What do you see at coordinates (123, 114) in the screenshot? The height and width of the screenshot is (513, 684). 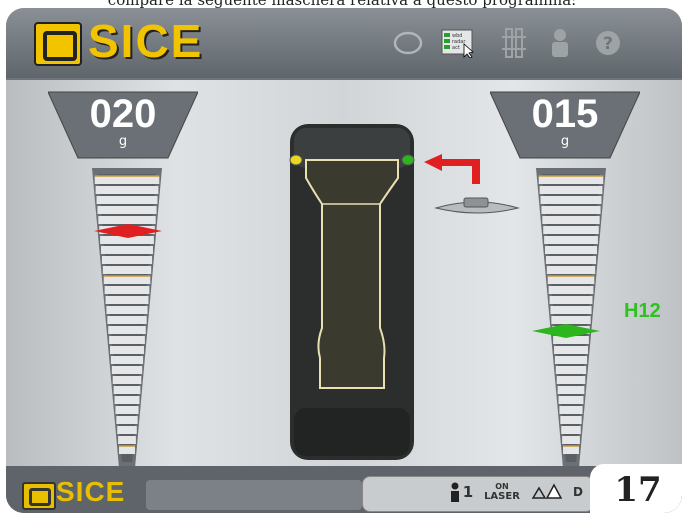 I see `left-weight-value: 020` at bounding box center [123, 114].